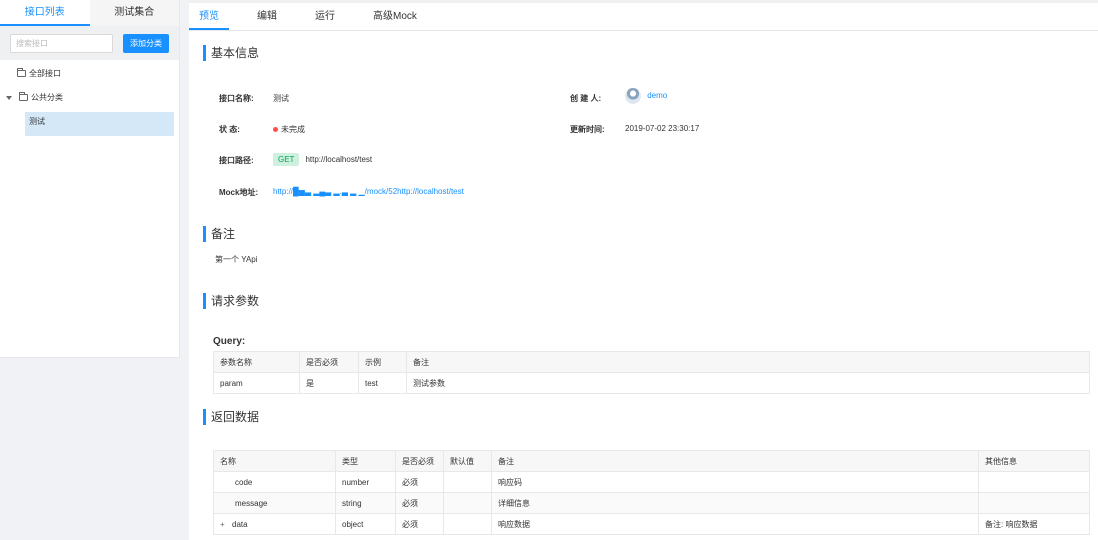  I want to click on query-table: 参数名称 是否必须 示例 备注 param 是 test 测试参数, so click(651, 372).